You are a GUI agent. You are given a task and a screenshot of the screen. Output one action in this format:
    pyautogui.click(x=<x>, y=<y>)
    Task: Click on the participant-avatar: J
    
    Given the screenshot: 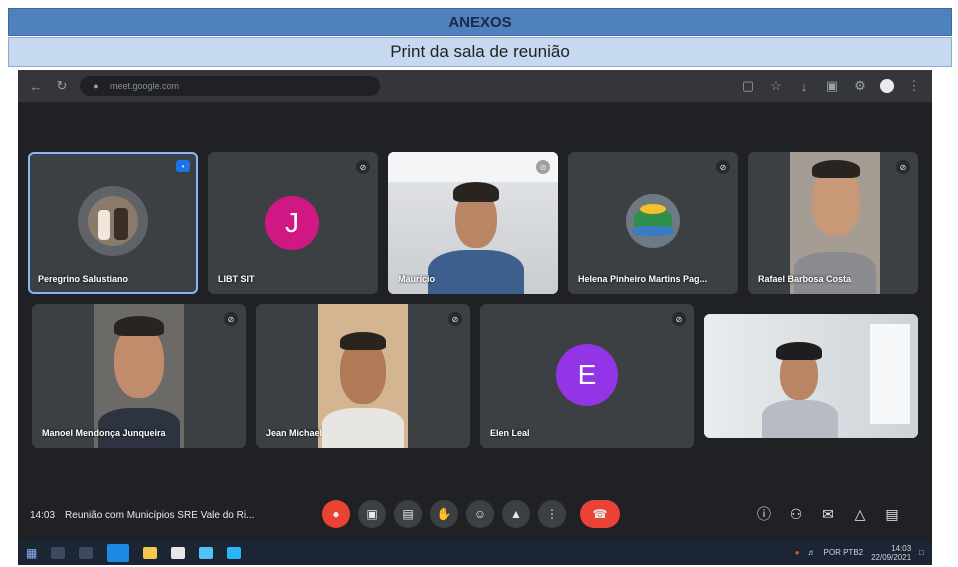 What is the action you would take?
    pyautogui.click(x=292, y=223)
    